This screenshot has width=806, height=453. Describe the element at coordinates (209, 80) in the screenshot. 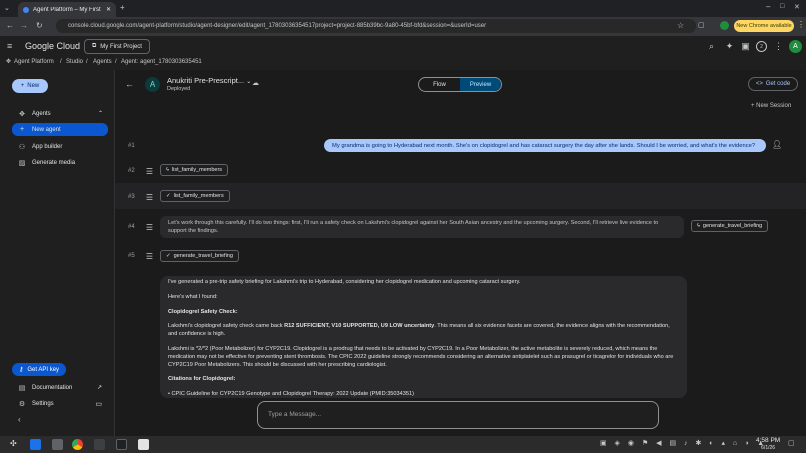

I see `agent-name-dropdown: Anukriti Pre-Prescript... ⌄` at that location.